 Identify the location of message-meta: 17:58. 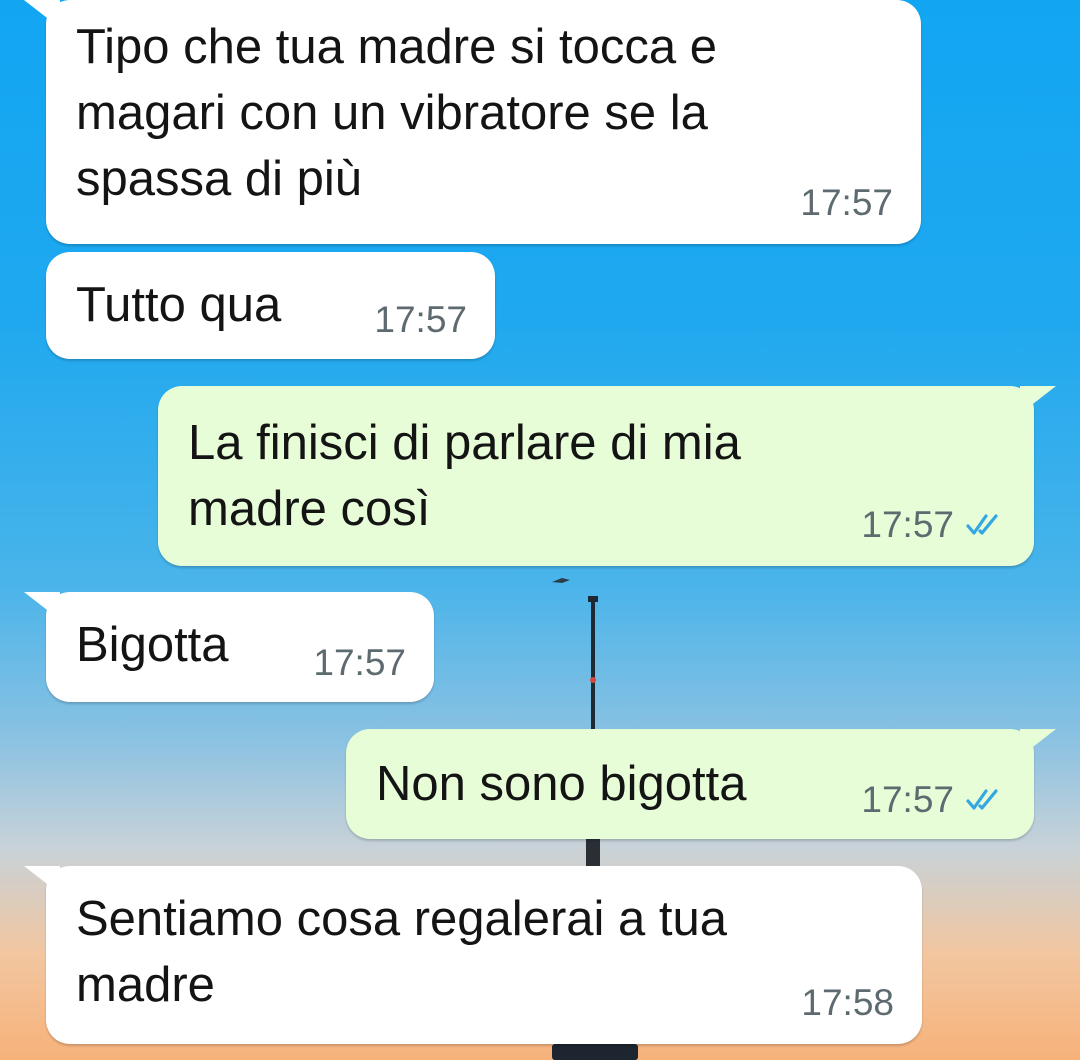
(847, 1003).